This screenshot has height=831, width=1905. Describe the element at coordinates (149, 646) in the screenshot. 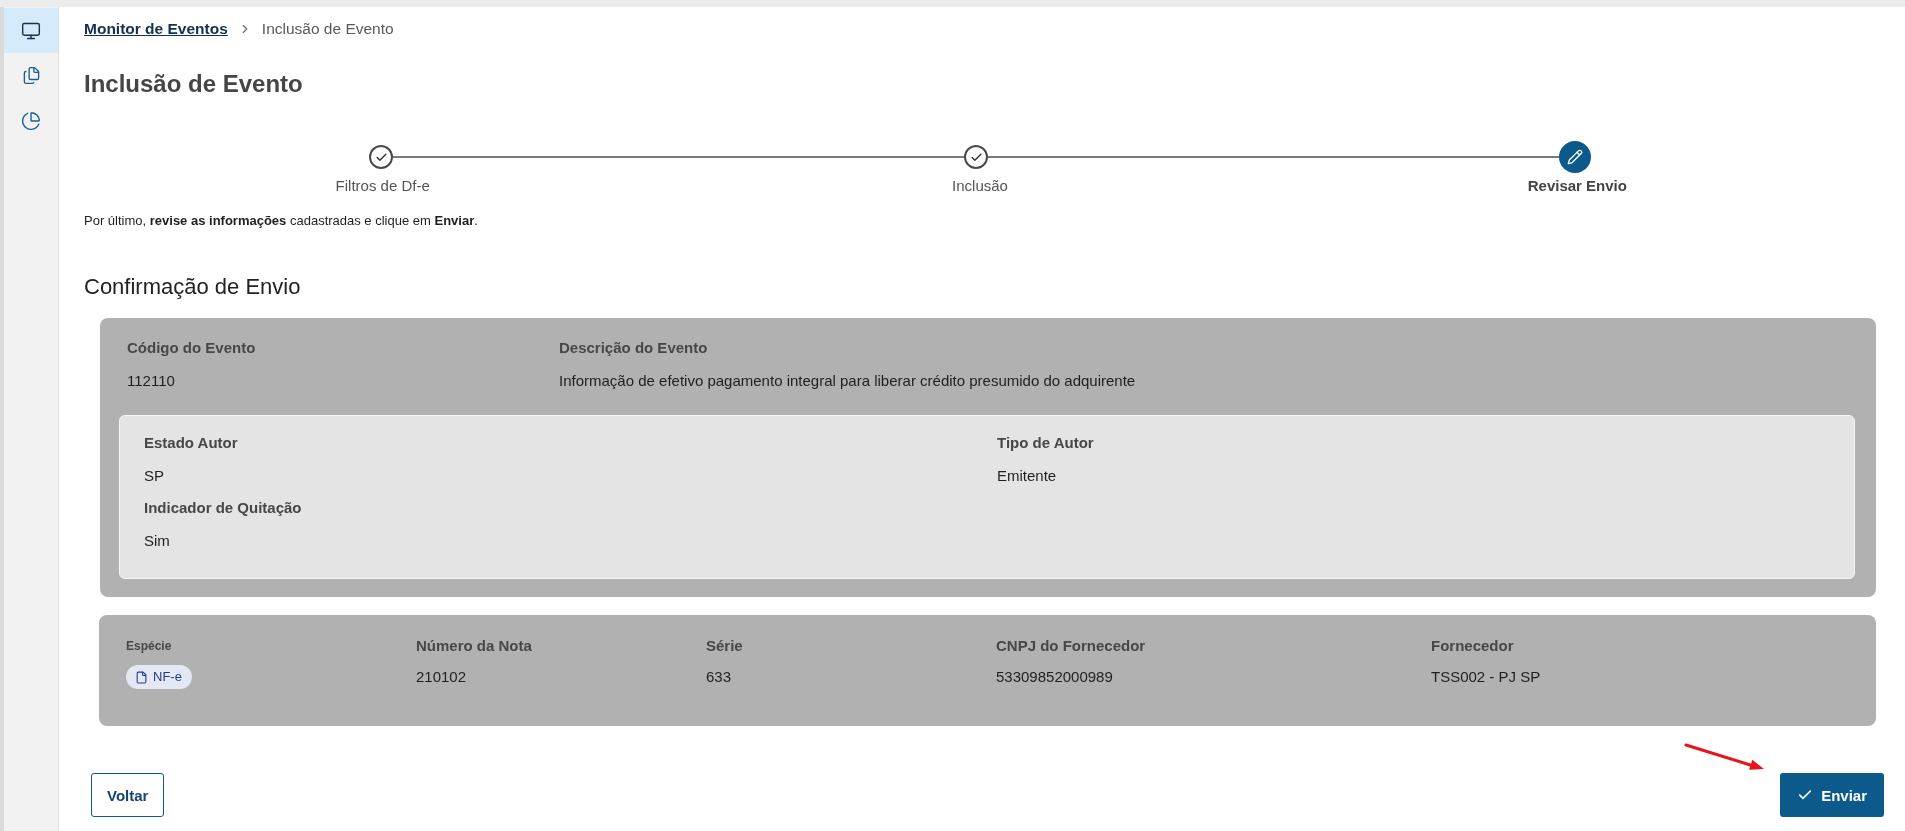

I see `field-label: Espécie` at that location.